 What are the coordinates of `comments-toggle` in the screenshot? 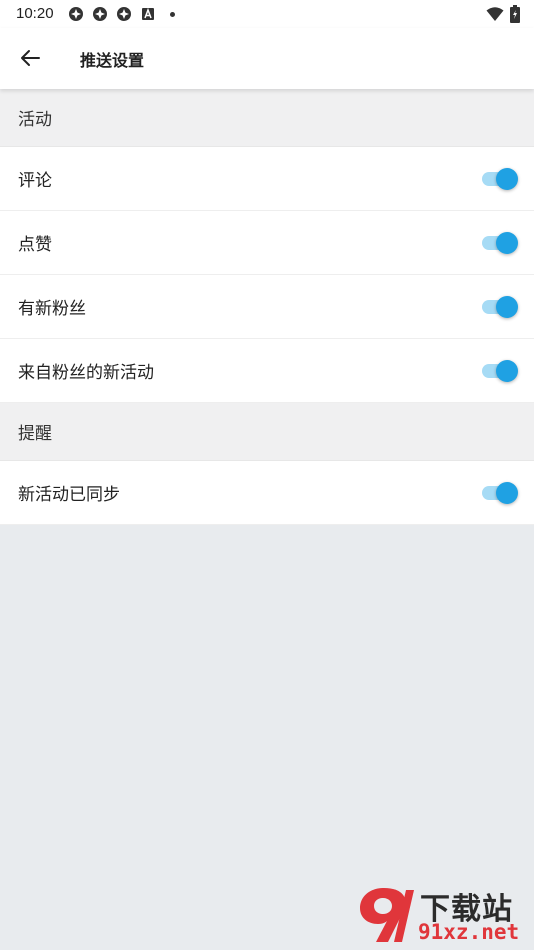 It's located at (500, 179).